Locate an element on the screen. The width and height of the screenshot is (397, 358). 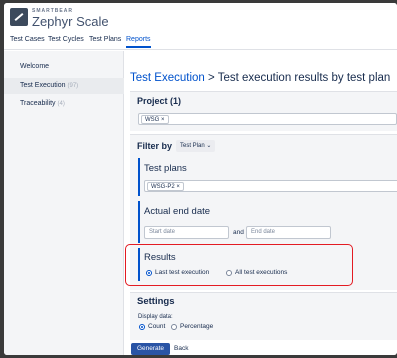
tab-test-cases: Test Cases is located at coordinates (27, 39).